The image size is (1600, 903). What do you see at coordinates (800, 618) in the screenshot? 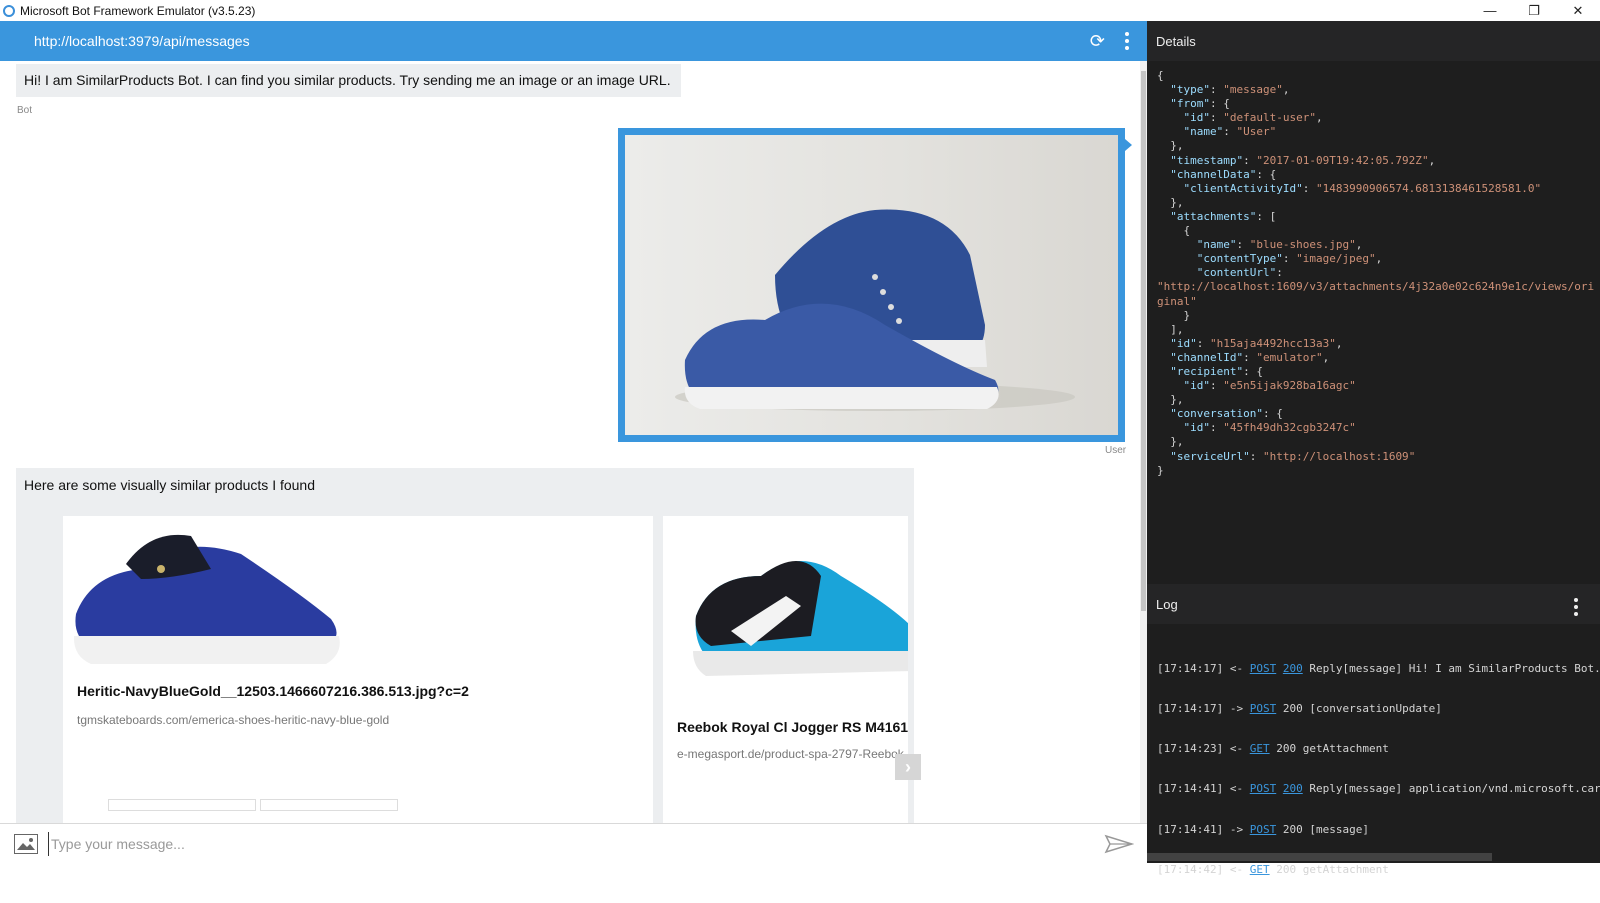
I see `reebok-shoe-image` at bounding box center [800, 618].